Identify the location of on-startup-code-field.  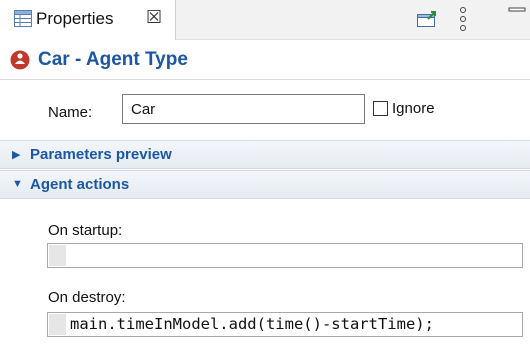
(285, 255).